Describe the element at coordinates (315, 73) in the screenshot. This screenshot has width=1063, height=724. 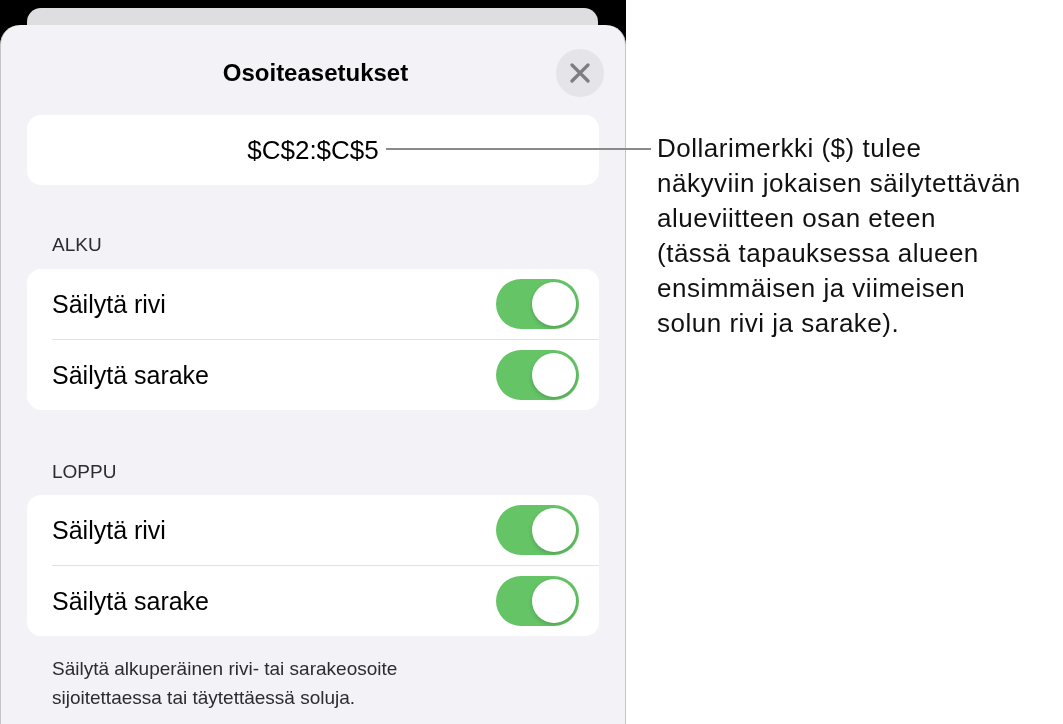
I see `sheet-title: Osoiteasetukset` at that location.